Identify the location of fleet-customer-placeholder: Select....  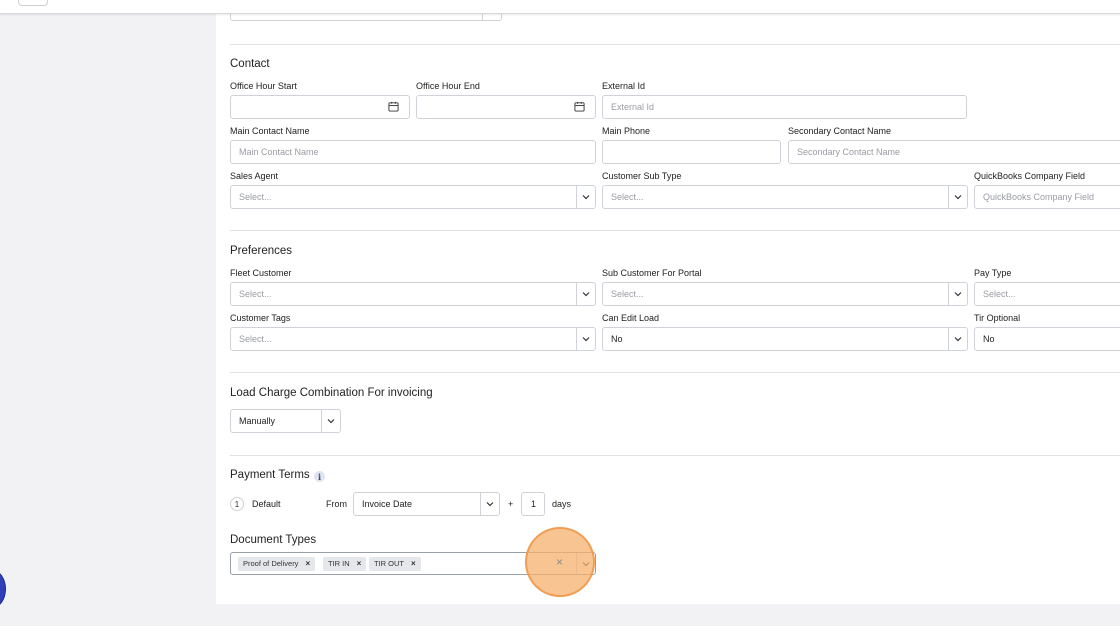
(255, 294).